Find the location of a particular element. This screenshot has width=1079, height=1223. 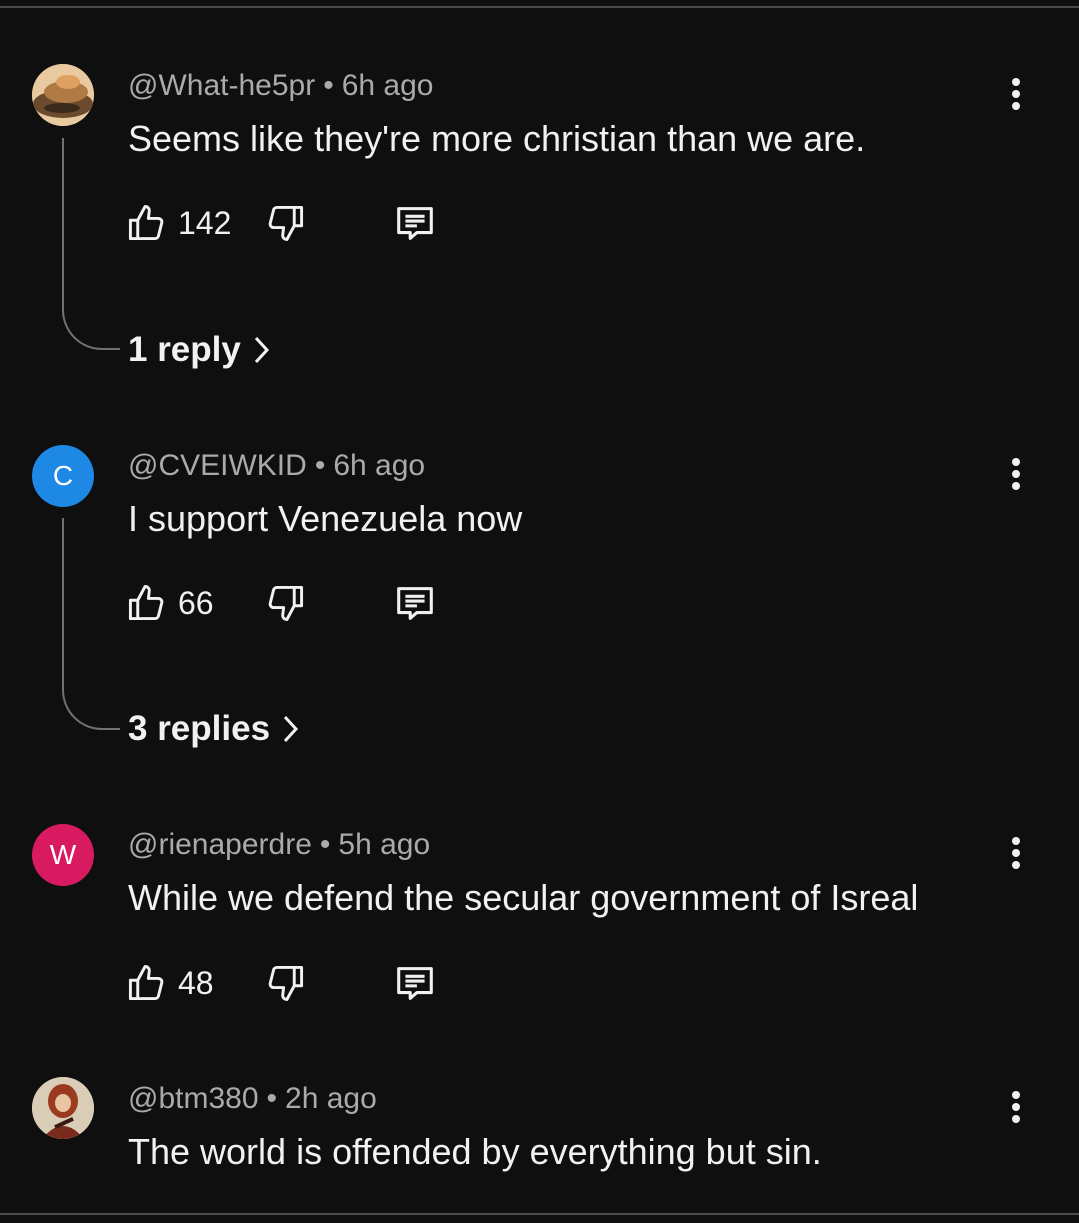

like-button: 48 is located at coordinates (194, 983).